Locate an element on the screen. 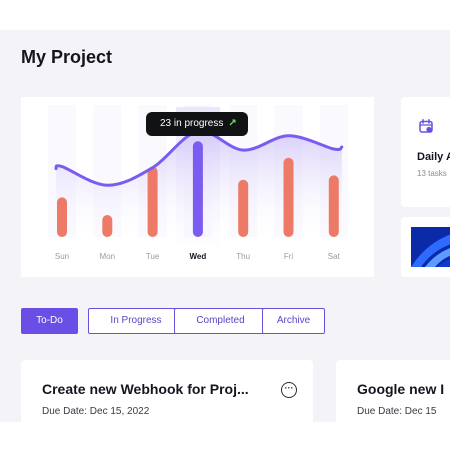 This screenshot has height=450, width=450. daily-task-card: Daily A 13 tasks is located at coordinates (425, 152).